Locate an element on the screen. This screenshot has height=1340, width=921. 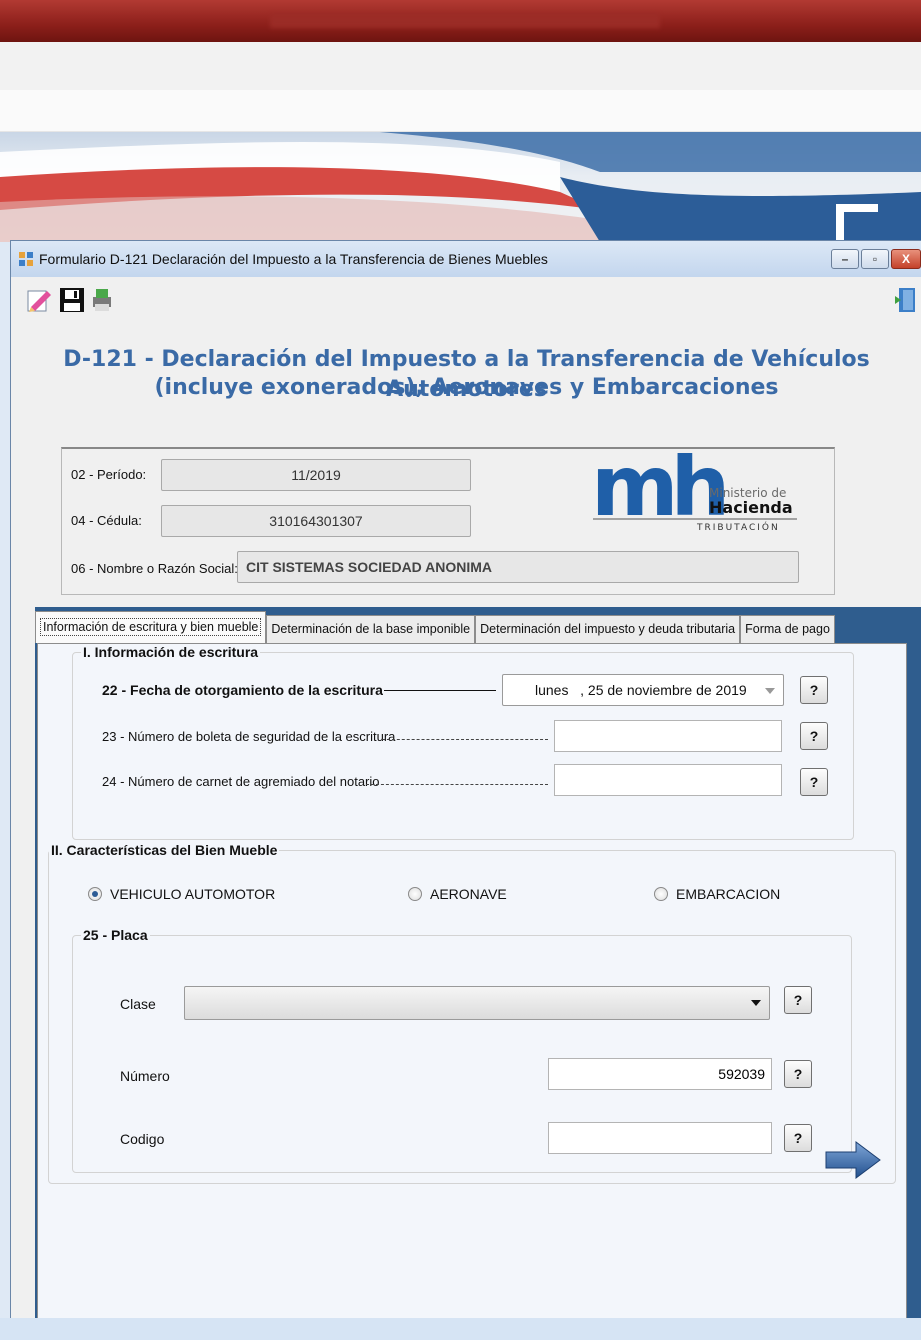
fecha-otorgamiento-datepicker: lunes , 25 de noviembre de 2019 is located at coordinates (643, 690).